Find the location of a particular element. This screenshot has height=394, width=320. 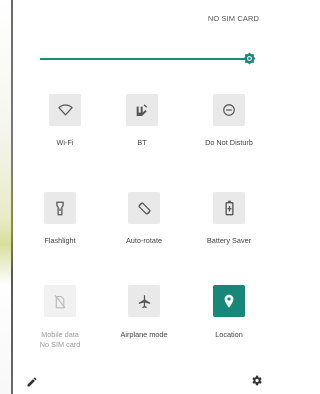

settings-button is located at coordinates (256, 380).